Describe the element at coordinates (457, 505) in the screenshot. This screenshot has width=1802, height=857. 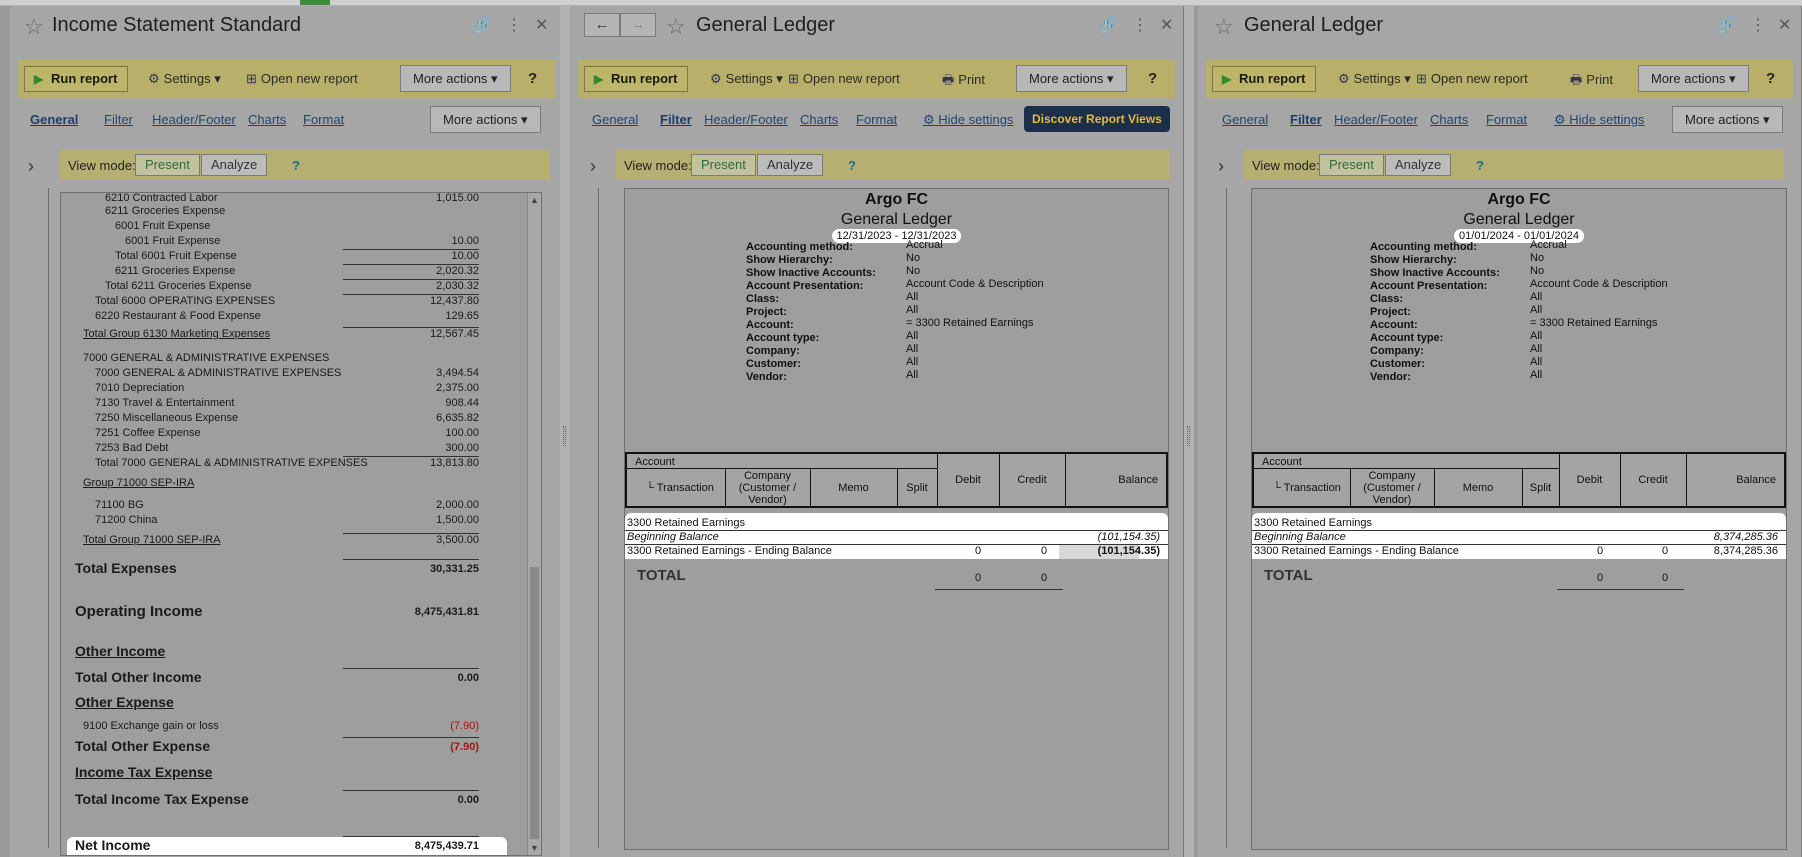
I see `report-line-amount: 2,000.00` at that location.